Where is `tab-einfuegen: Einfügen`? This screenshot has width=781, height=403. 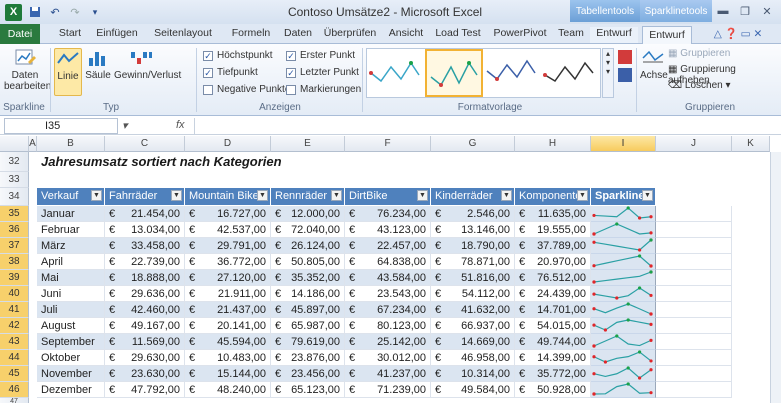 tab-einfuegen: Einfügen is located at coordinates (117, 35).